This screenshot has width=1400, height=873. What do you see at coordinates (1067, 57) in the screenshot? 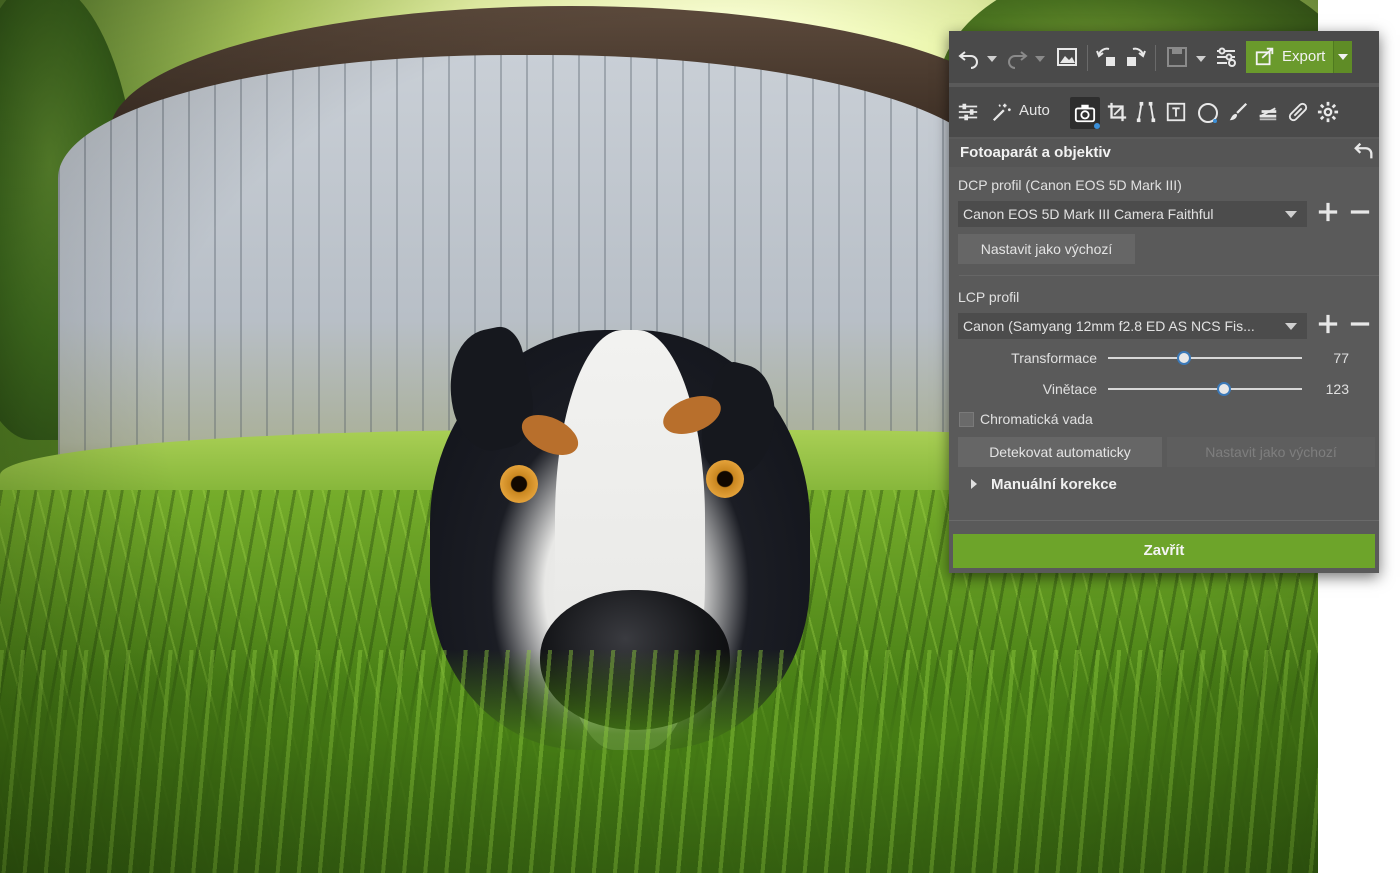
I see `image-icon` at bounding box center [1067, 57].